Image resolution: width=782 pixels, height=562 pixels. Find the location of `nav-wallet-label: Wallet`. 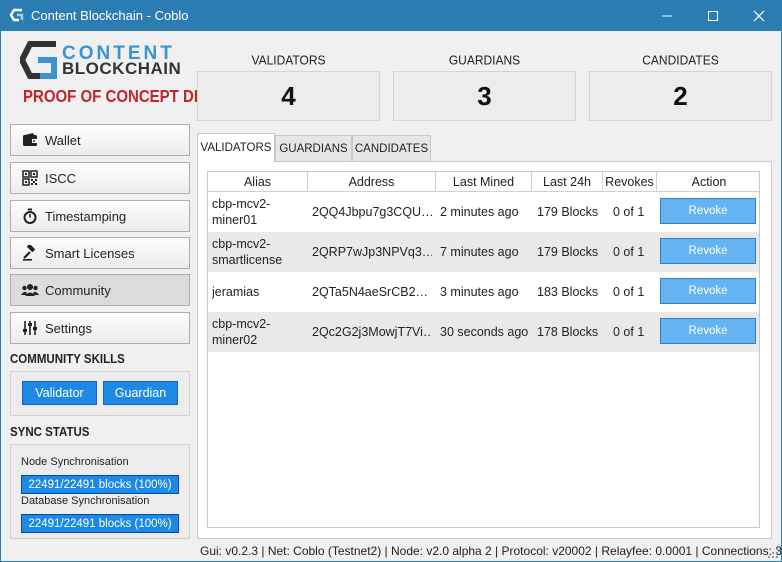

nav-wallet-label: Wallet is located at coordinates (63, 140).